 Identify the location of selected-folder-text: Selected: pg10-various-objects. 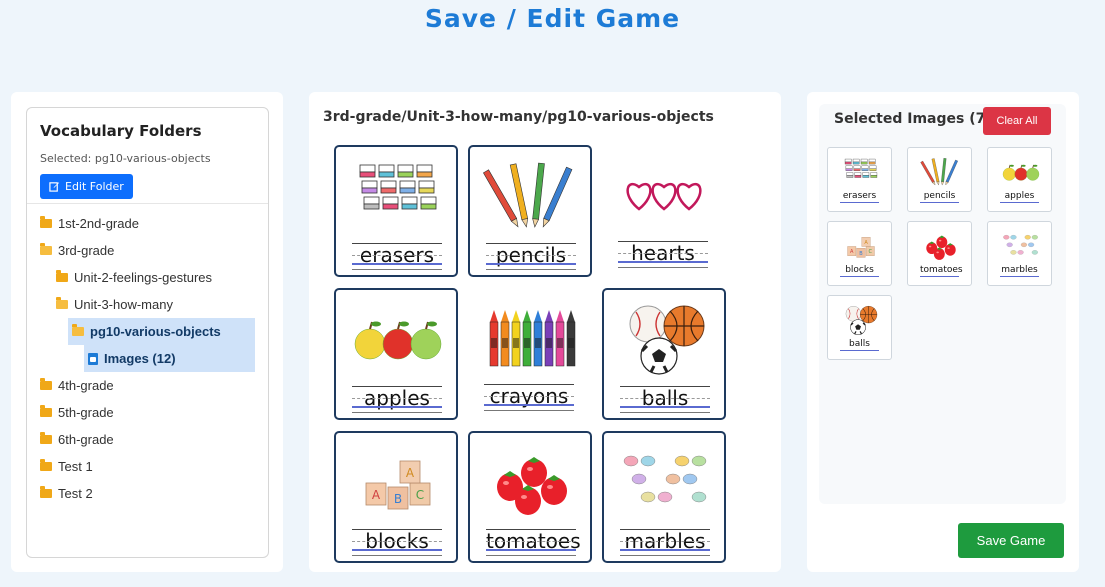
(125, 158).